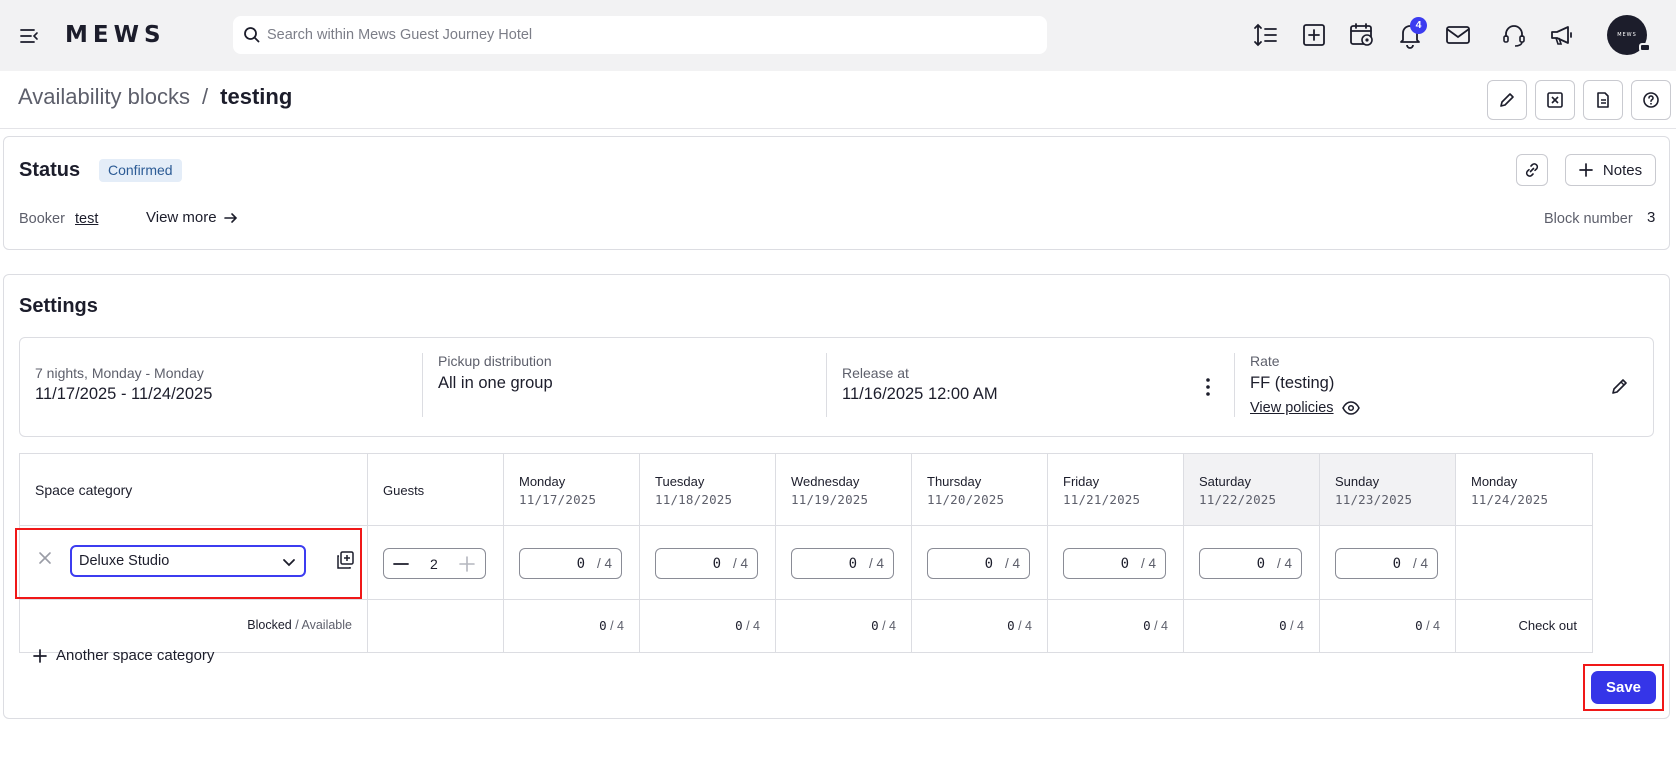 The height and width of the screenshot is (763, 1676). What do you see at coordinates (50, 170) in the screenshot?
I see `status-title: Status` at bounding box center [50, 170].